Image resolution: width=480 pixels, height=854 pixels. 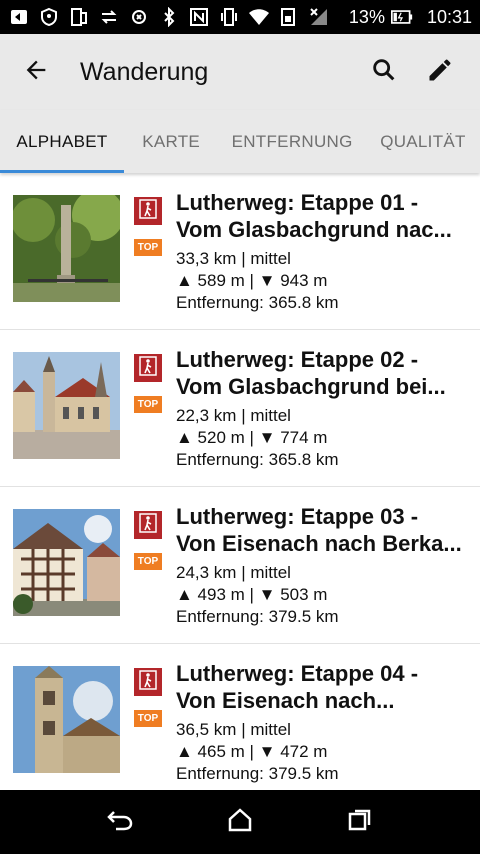 What do you see at coordinates (289, 17) in the screenshot?
I see `data-saver-icon` at bounding box center [289, 17].